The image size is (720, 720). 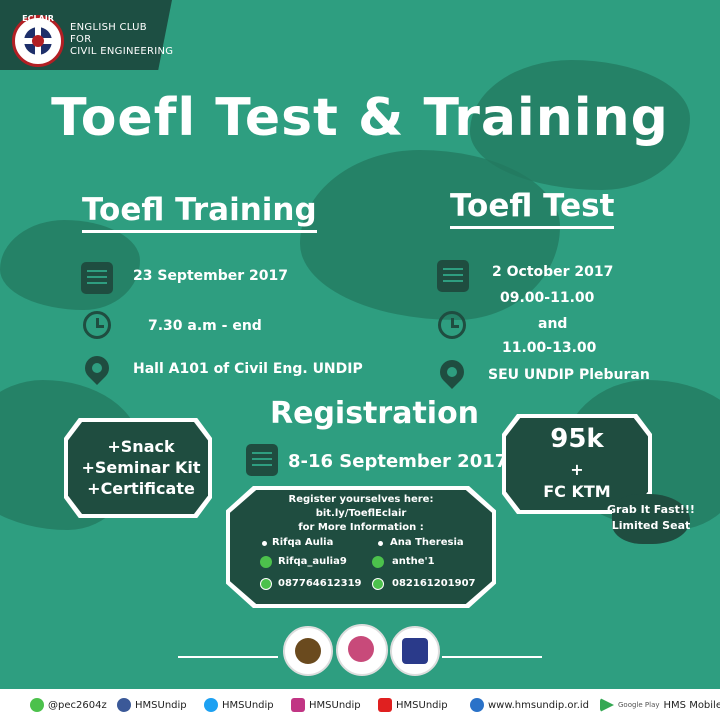 What do you see at coordinates (320, 583) in the screenshot?
I see `contact-person1-whatsapp: 087764612319` at bounding box center [320, 583].